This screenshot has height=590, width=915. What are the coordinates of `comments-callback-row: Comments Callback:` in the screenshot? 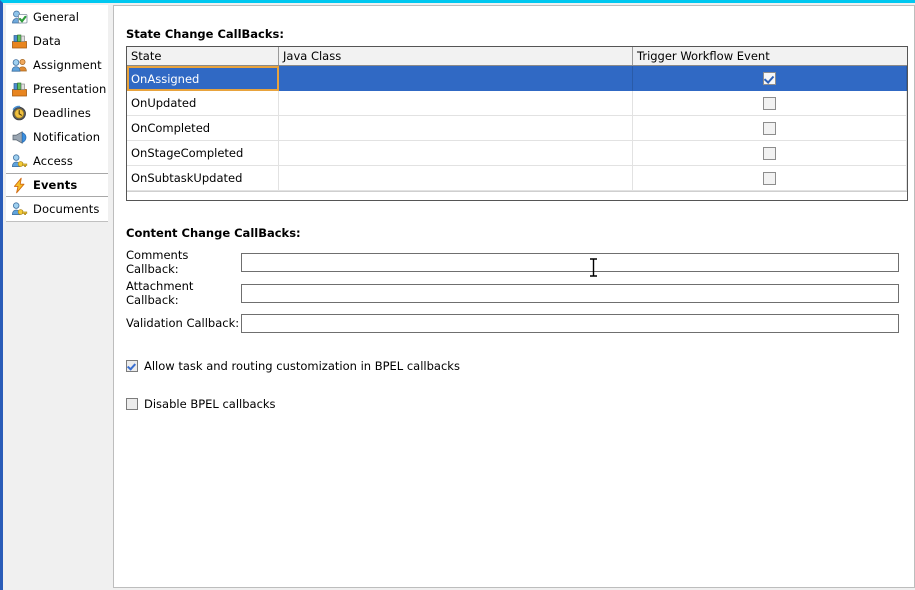 It's located at (512, 262).